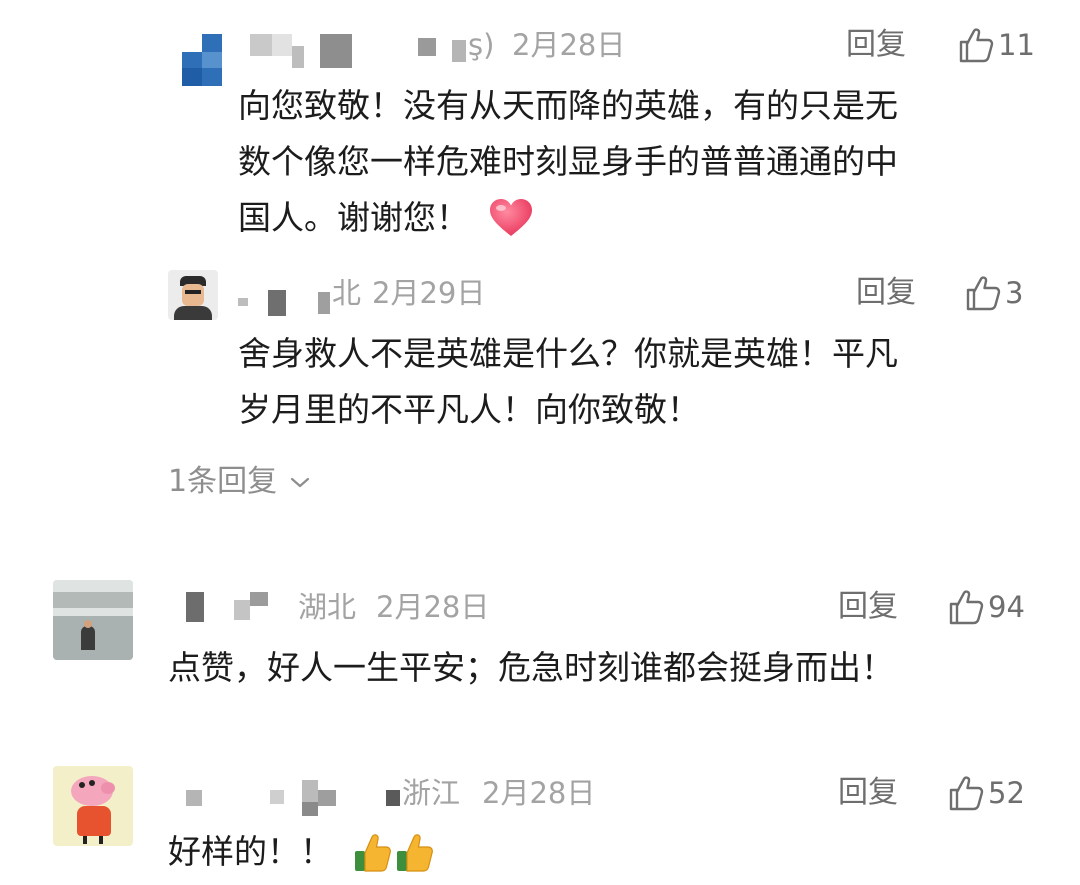  What do you see at coordinates (429, 293) in the screenshot?
I see `comment-date: 2月29日` at bounding box center [429, 293].